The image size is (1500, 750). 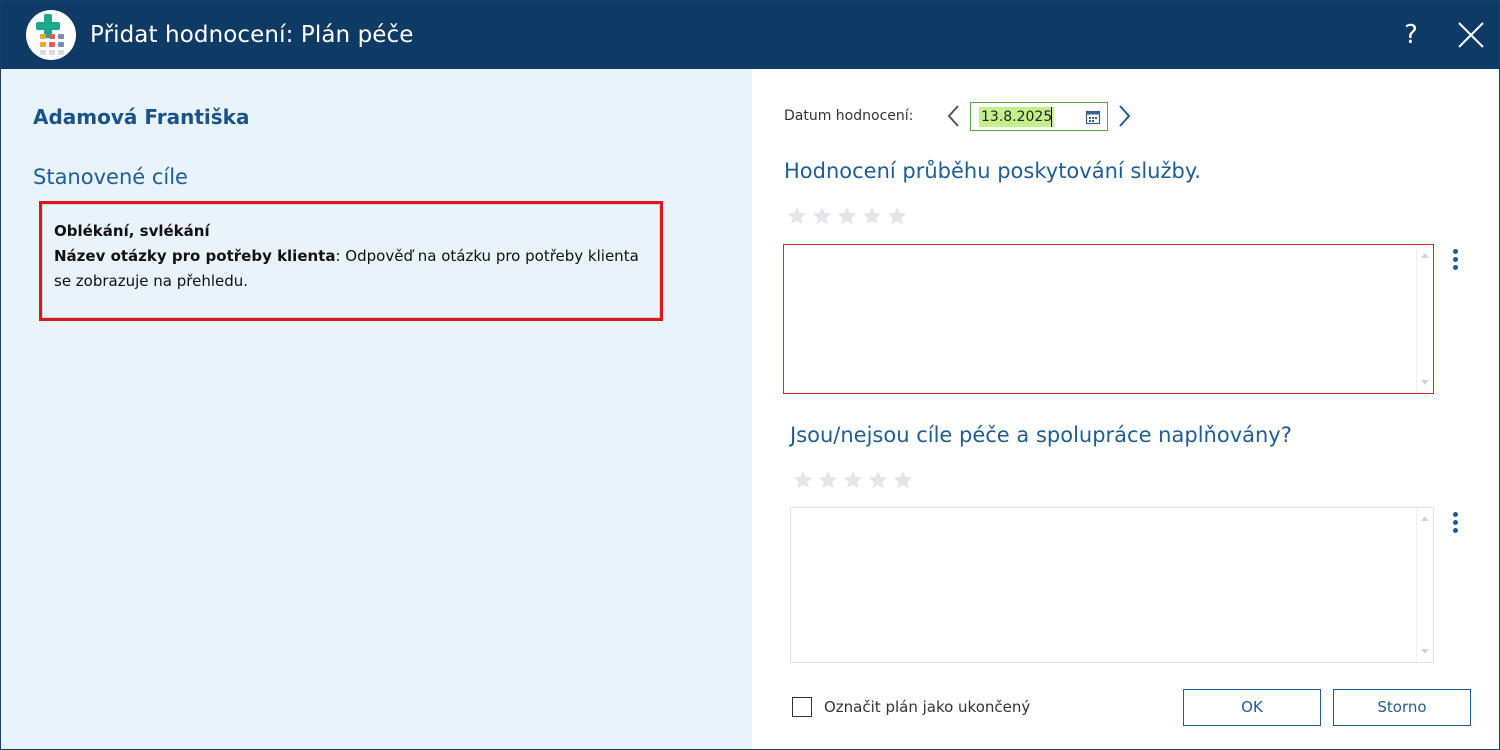 What do you see at coordinates (1093, 117) in the screenshot?
I see `calendar-icon` at bounding box center [1093, 117].